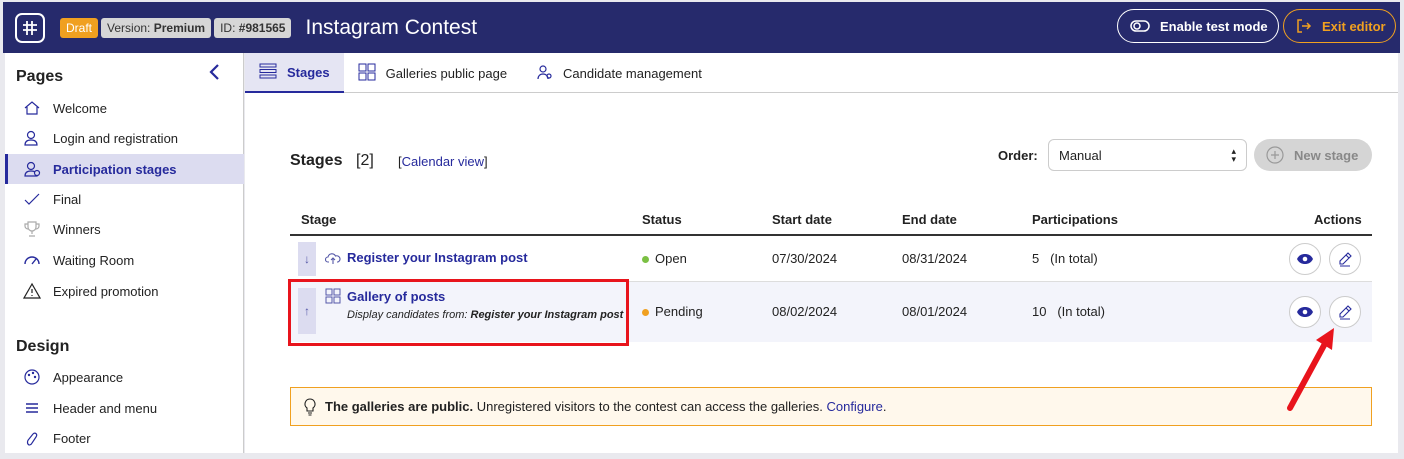 Image resolution: width=1404 pixels, height=459 pixels. I want to click on sidebar-item-label: Welcome, so click(80, 108).